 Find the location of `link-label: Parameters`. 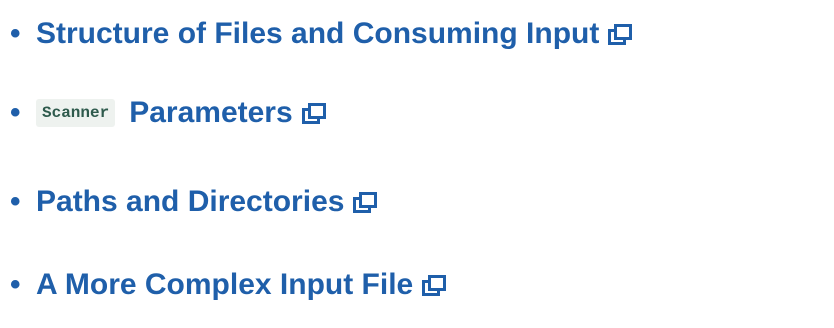

link-label: Parameters is located at coordinates (211, 112).